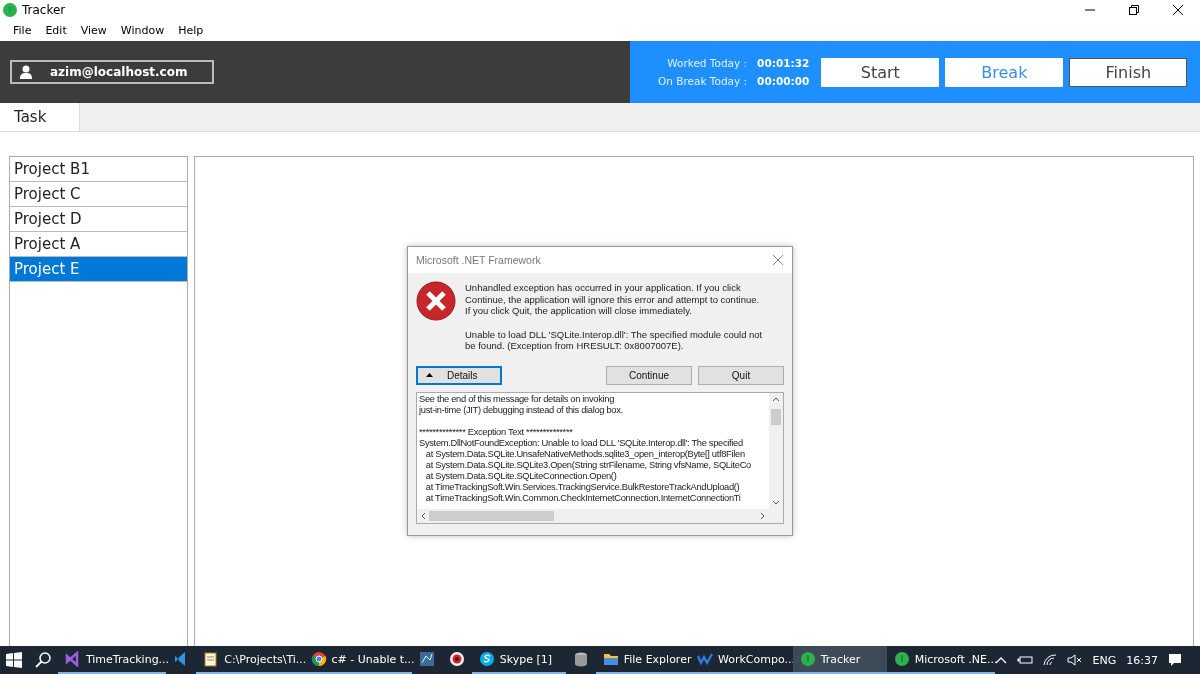  I want to click on details-line: at System.Data.SQLite.SQLite3.Open(String strFilename, String vfsName, SQLiteCo, so click(588, 465).